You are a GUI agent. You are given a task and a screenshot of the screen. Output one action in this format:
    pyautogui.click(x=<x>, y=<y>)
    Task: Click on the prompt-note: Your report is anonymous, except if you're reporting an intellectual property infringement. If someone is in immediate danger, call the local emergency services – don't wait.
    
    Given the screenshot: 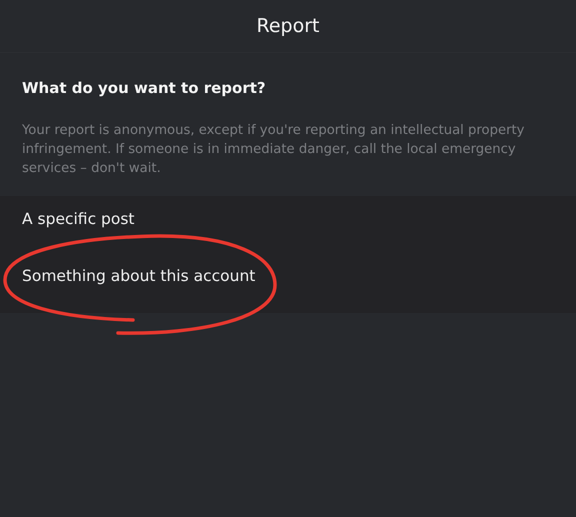 What is the action you would take?
    pyautogui.click(x=274, y=150)
    